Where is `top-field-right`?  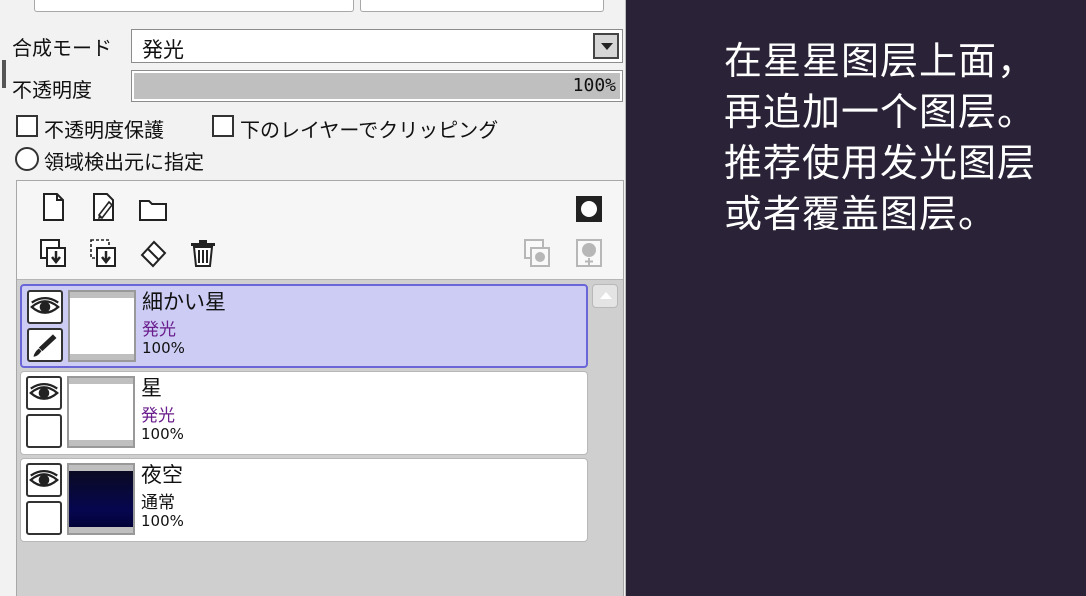
top-field-right is located at coordinates (482, 6).